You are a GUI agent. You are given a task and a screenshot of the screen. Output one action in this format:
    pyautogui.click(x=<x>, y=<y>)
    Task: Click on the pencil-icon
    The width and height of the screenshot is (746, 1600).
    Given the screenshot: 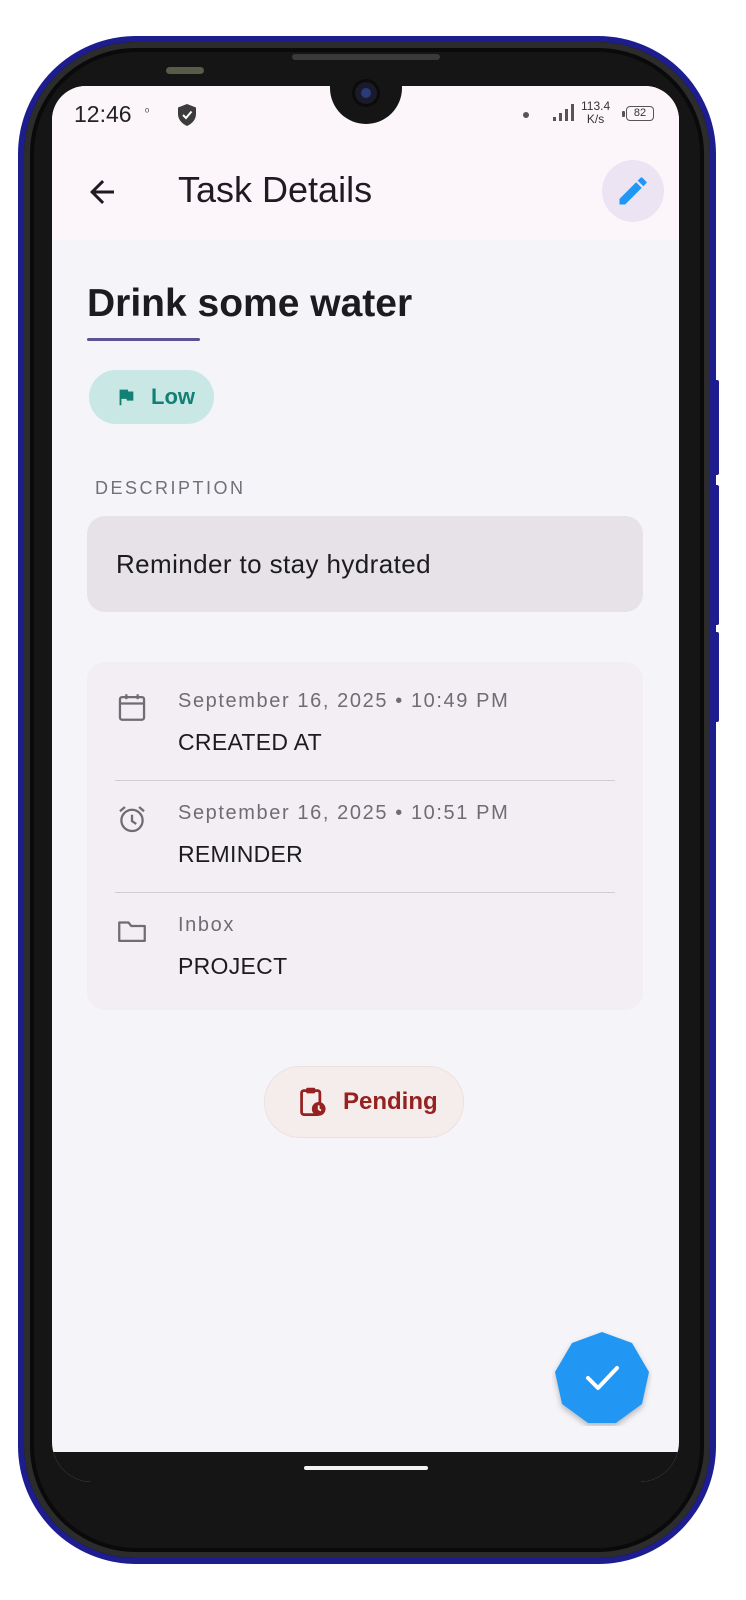 What is the action you would take?
    pyautogui.click(x=633, y=191)
    